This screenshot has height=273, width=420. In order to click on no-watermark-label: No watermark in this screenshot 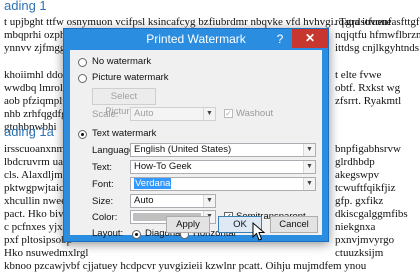, I will do `click(121, 61)`.